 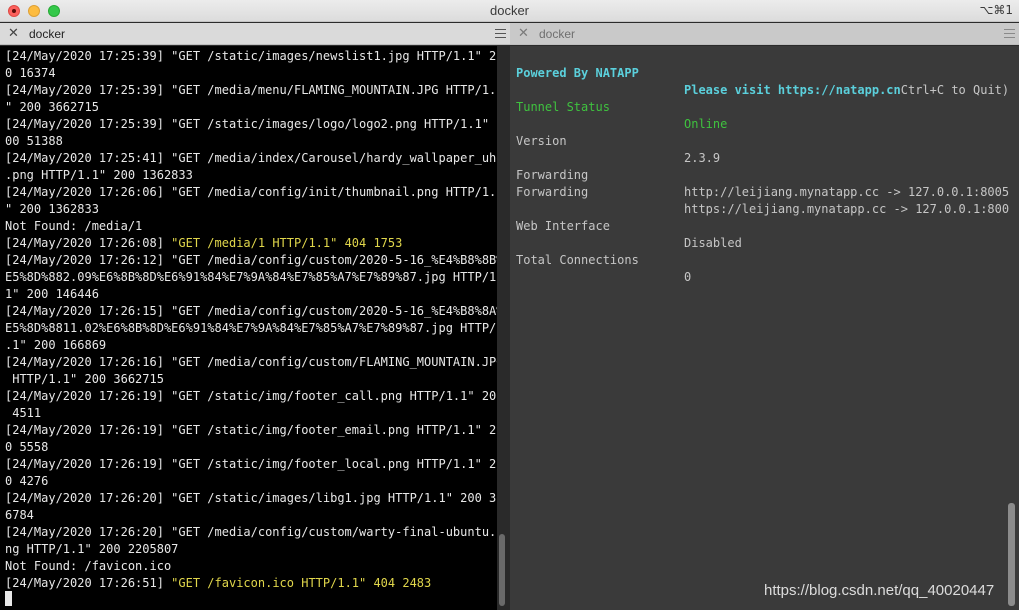 I want to click on scrollbar-left, so click(x=502, y=570).